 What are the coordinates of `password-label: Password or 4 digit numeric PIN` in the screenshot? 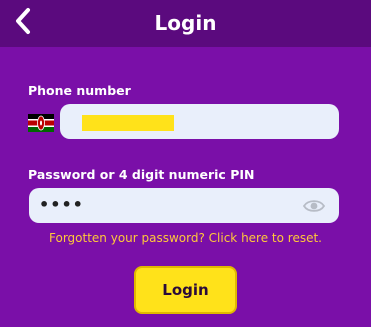 It's located at (141, 174).